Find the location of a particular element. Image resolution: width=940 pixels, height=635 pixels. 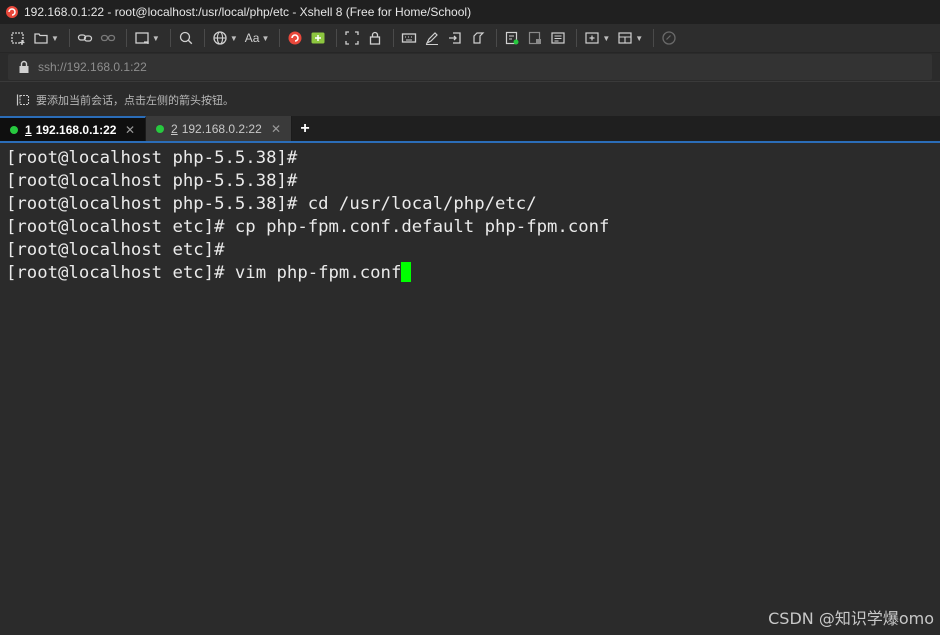

tab-label: 192.168.0.1:22 is located at coordinates (76, 129).